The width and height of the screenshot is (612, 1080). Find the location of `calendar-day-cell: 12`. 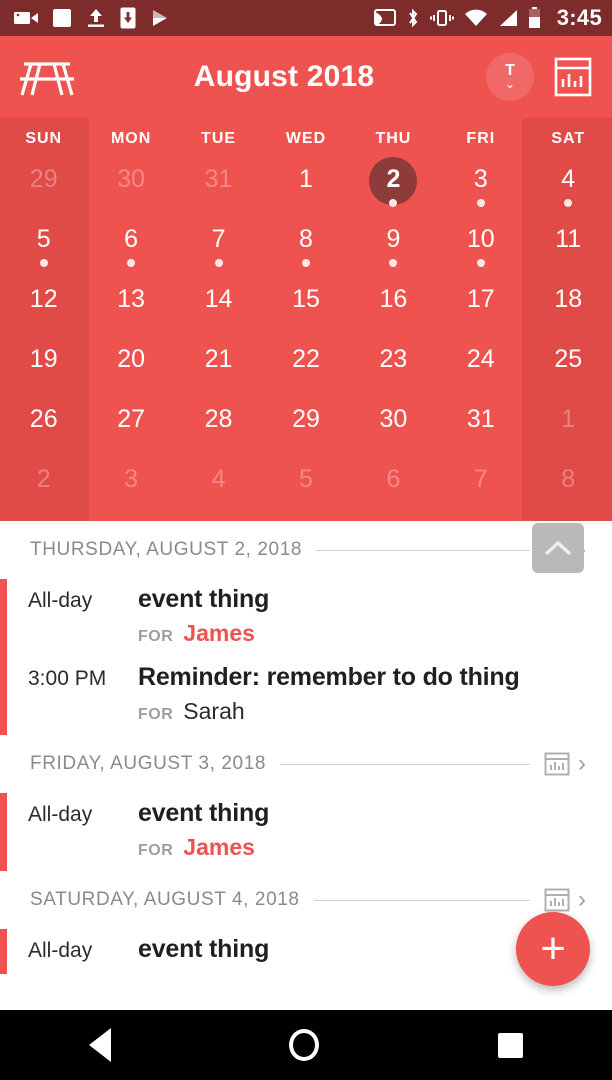

calendar-day-cell: 12 is located at coordinates (43, 310).